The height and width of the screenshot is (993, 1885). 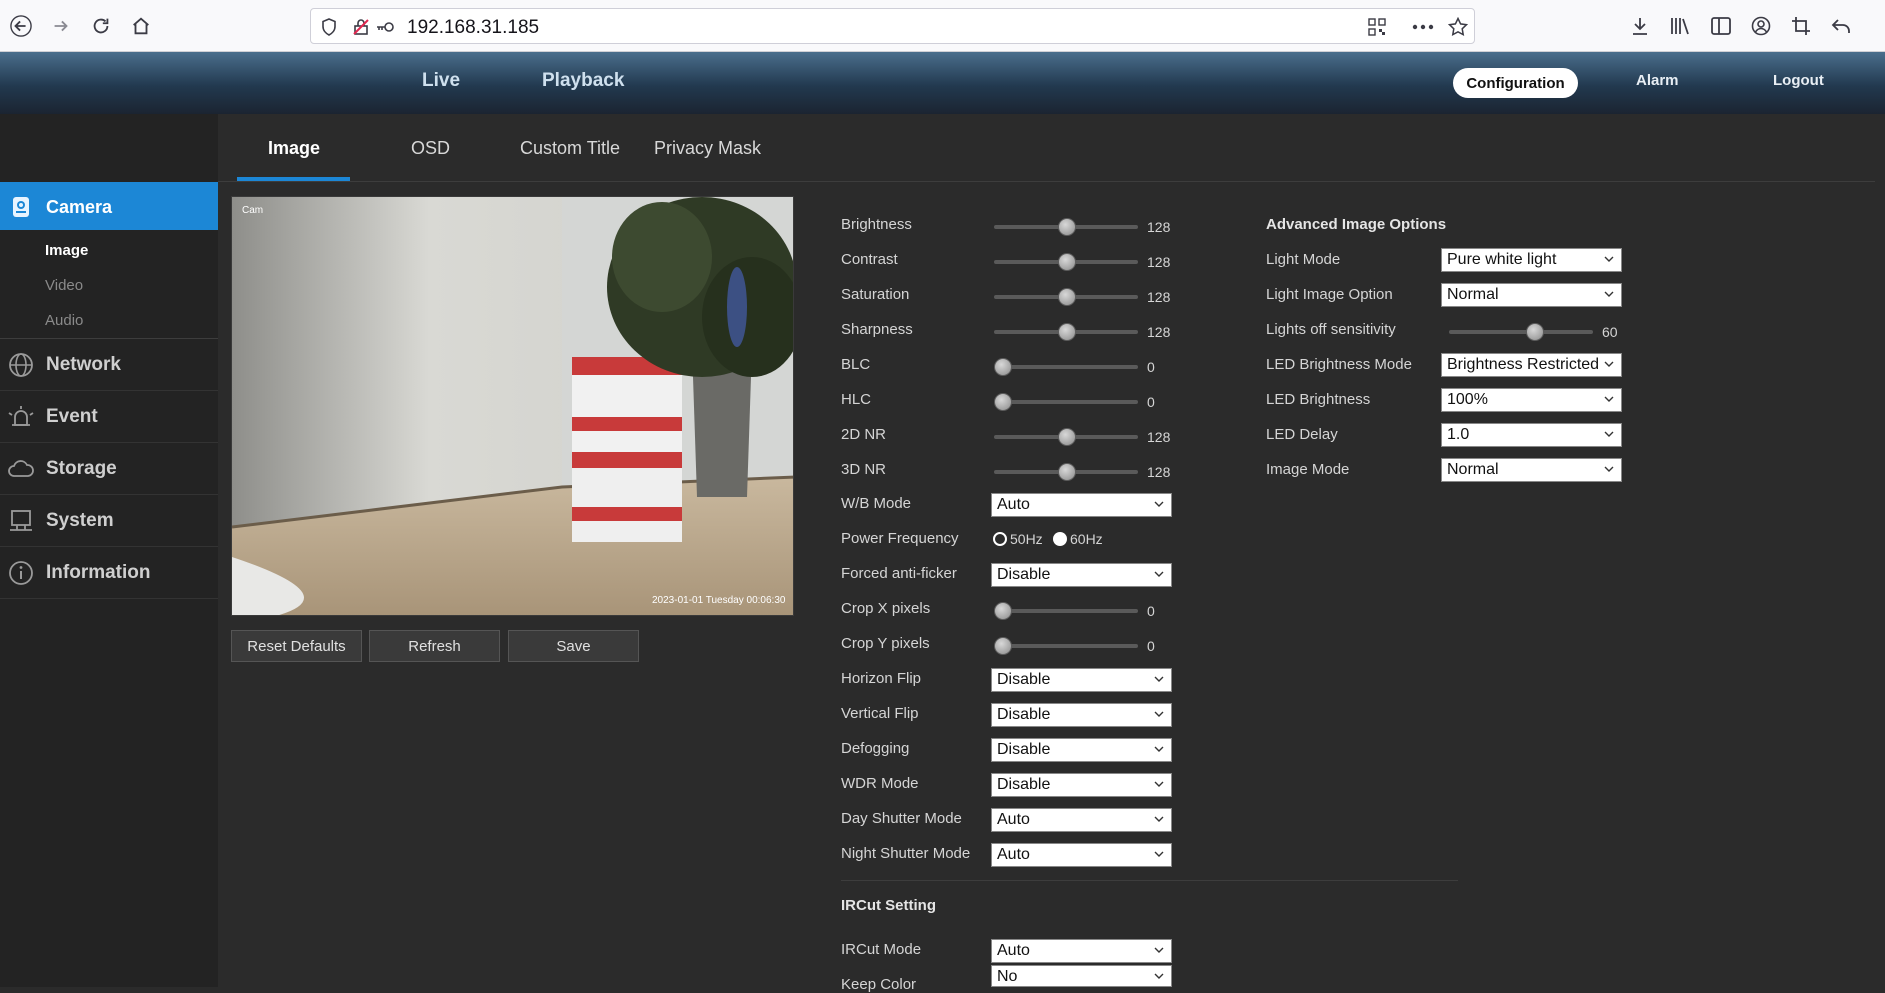 What do you see at coordinates (1377, 27) in the screenshot?
I see `qr-code-icon` at bounding box center [1377, 27].